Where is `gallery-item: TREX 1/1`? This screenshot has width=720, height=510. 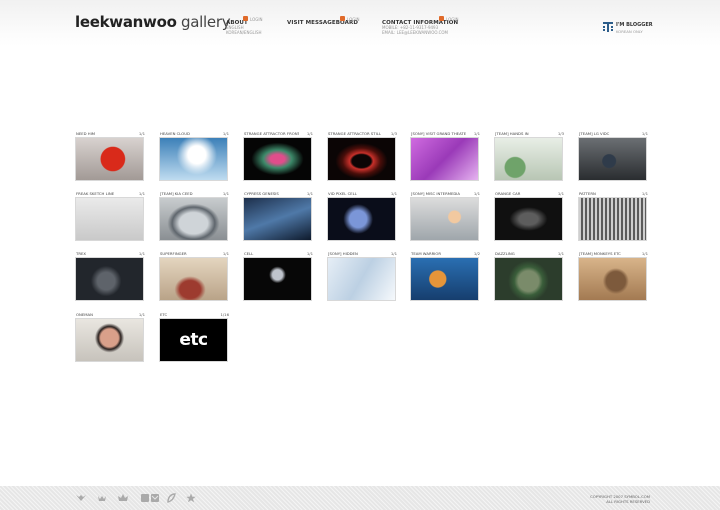
gallery-item: TREX 1/1 is located at coordinates (110, 276).